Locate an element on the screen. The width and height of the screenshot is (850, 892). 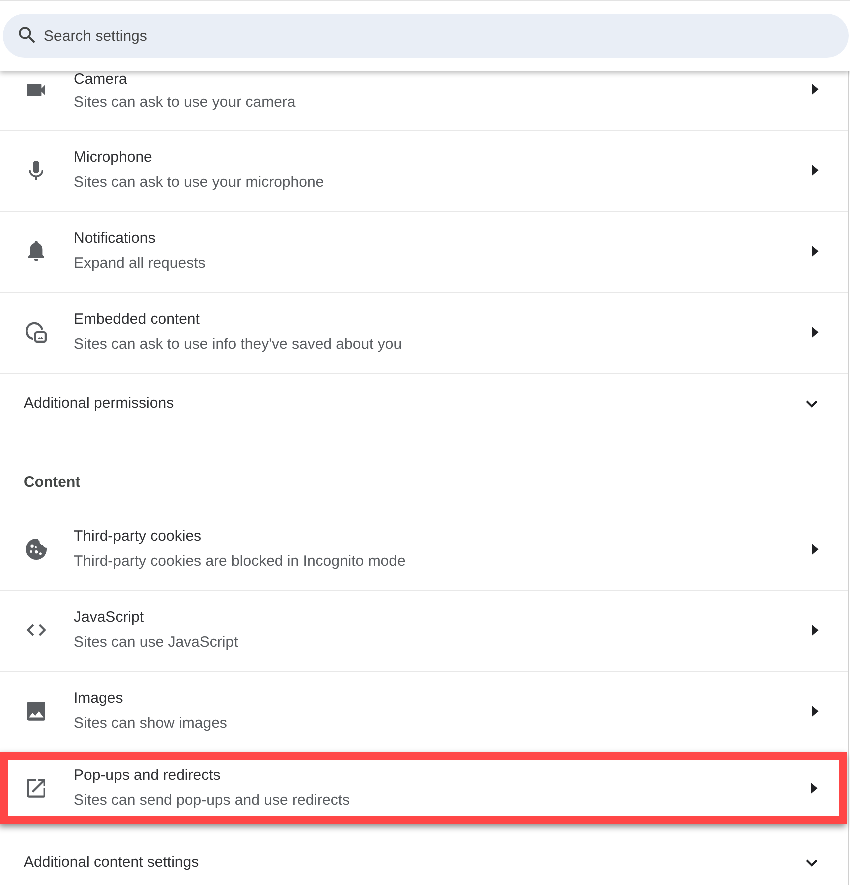
setting-title: Pop-ups and redirects is located at coordinates (148, 776).